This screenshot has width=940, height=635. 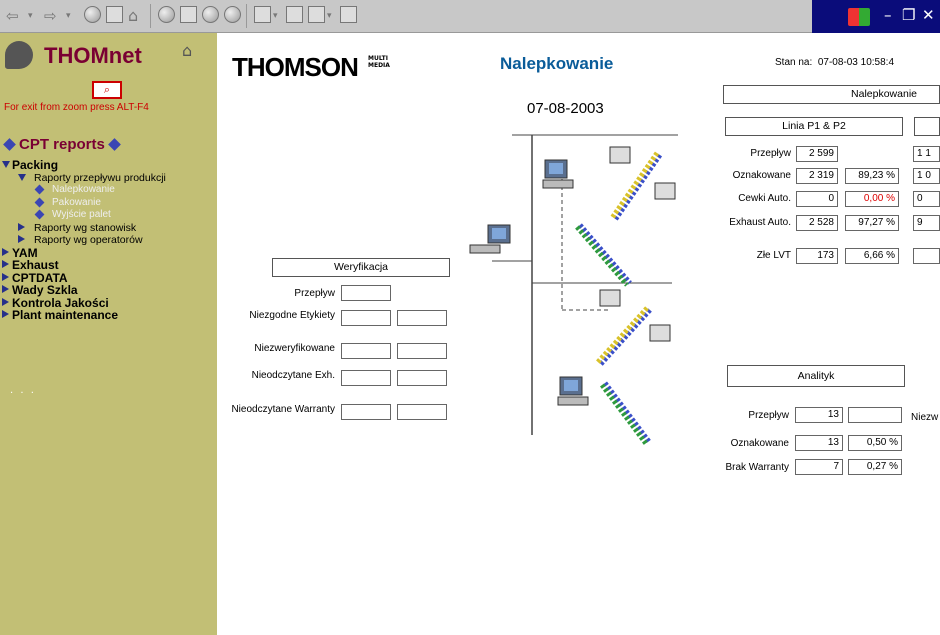 I want to click on tree-item: Raporty przepływu produkcji, so click(x=108, y=178).